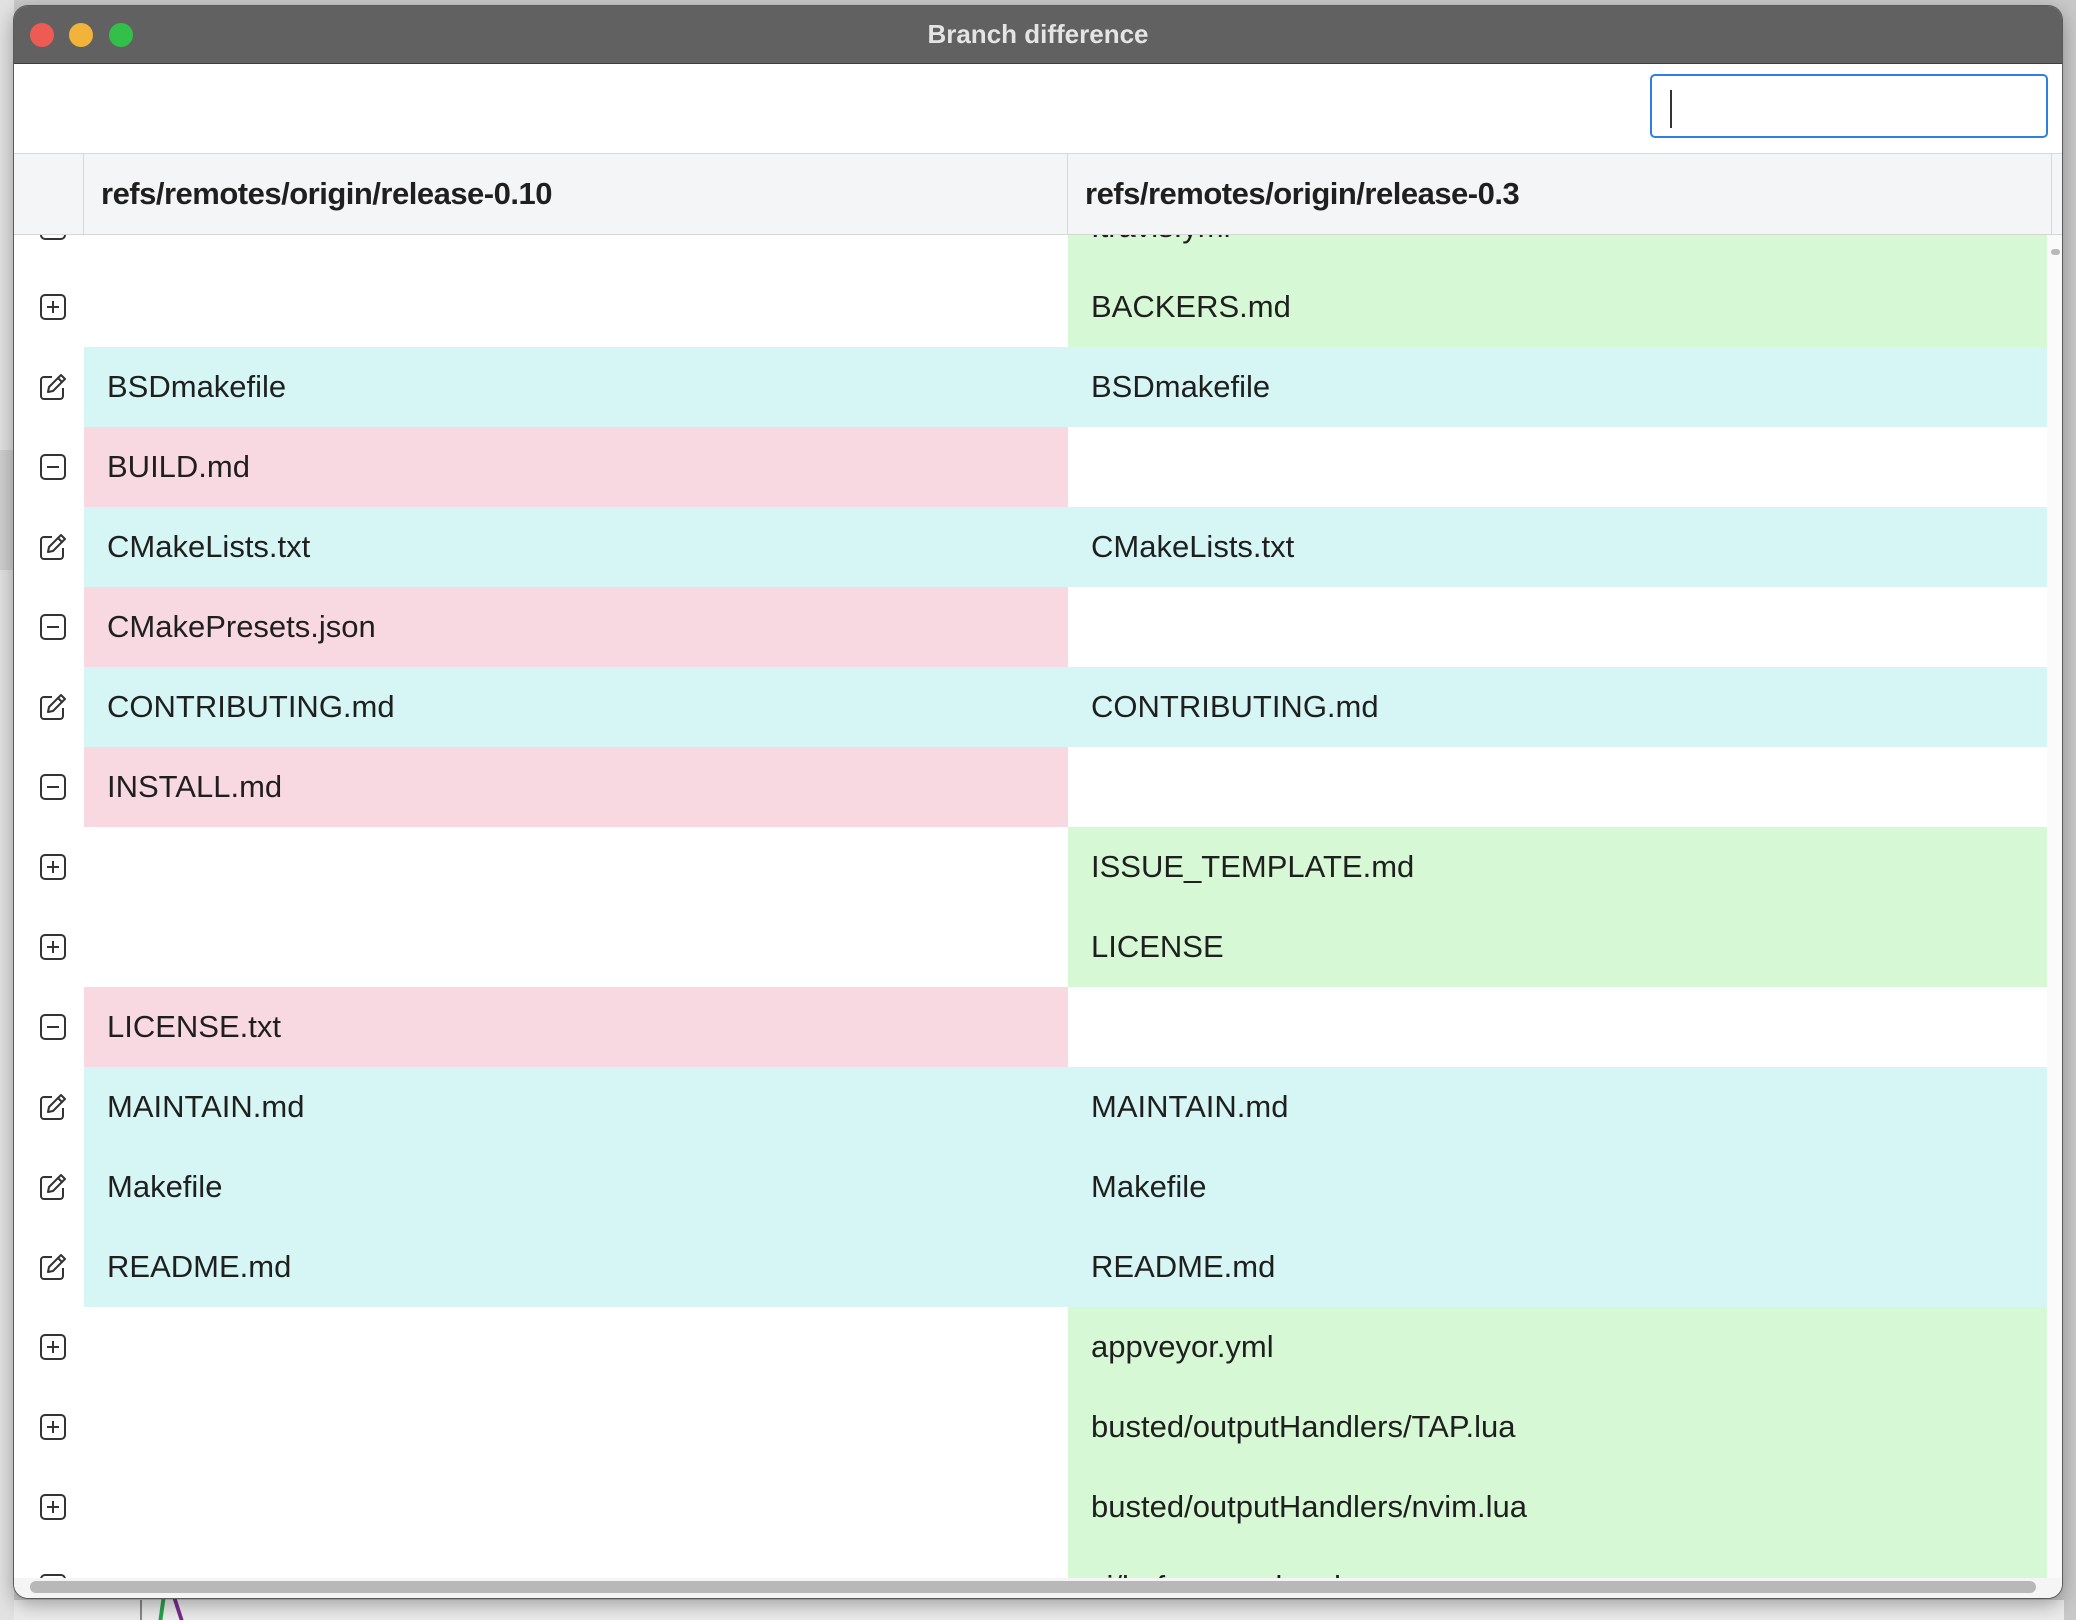 The image size is (2076, 1620). I want to click on right-file-cell: BACKERS.md, so click(1557, 307).